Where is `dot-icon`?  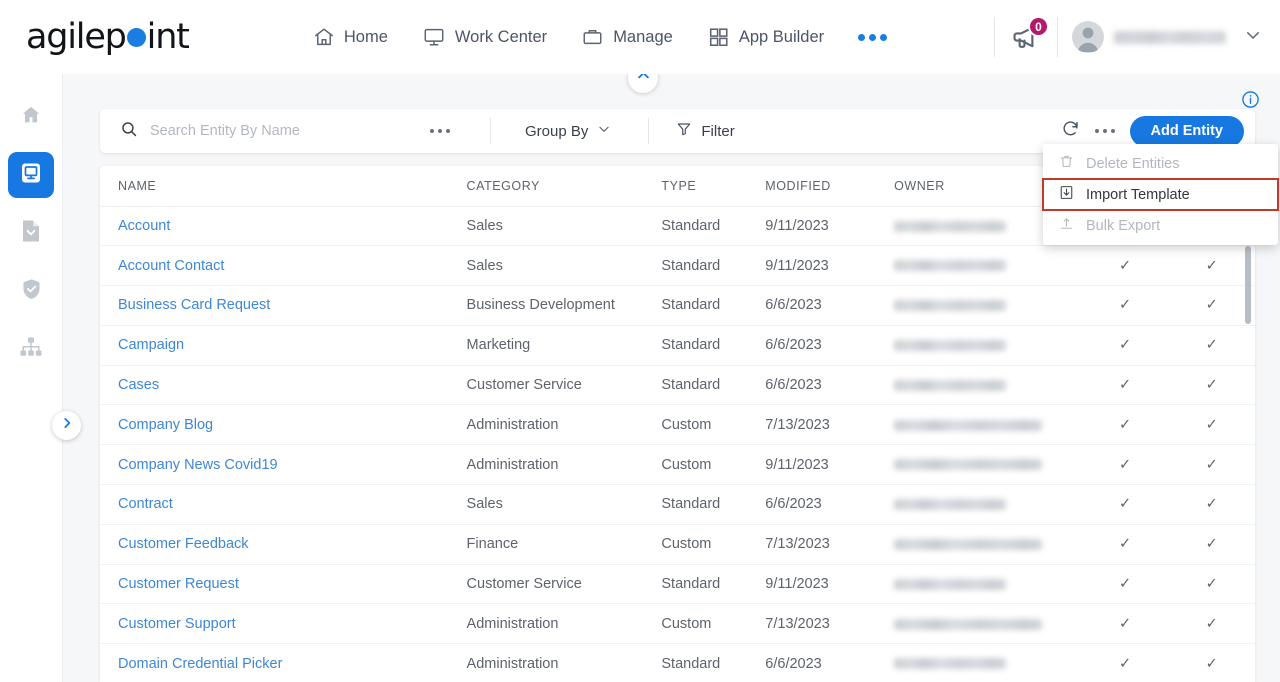 dot-icon is located at coordinates (862, 37).